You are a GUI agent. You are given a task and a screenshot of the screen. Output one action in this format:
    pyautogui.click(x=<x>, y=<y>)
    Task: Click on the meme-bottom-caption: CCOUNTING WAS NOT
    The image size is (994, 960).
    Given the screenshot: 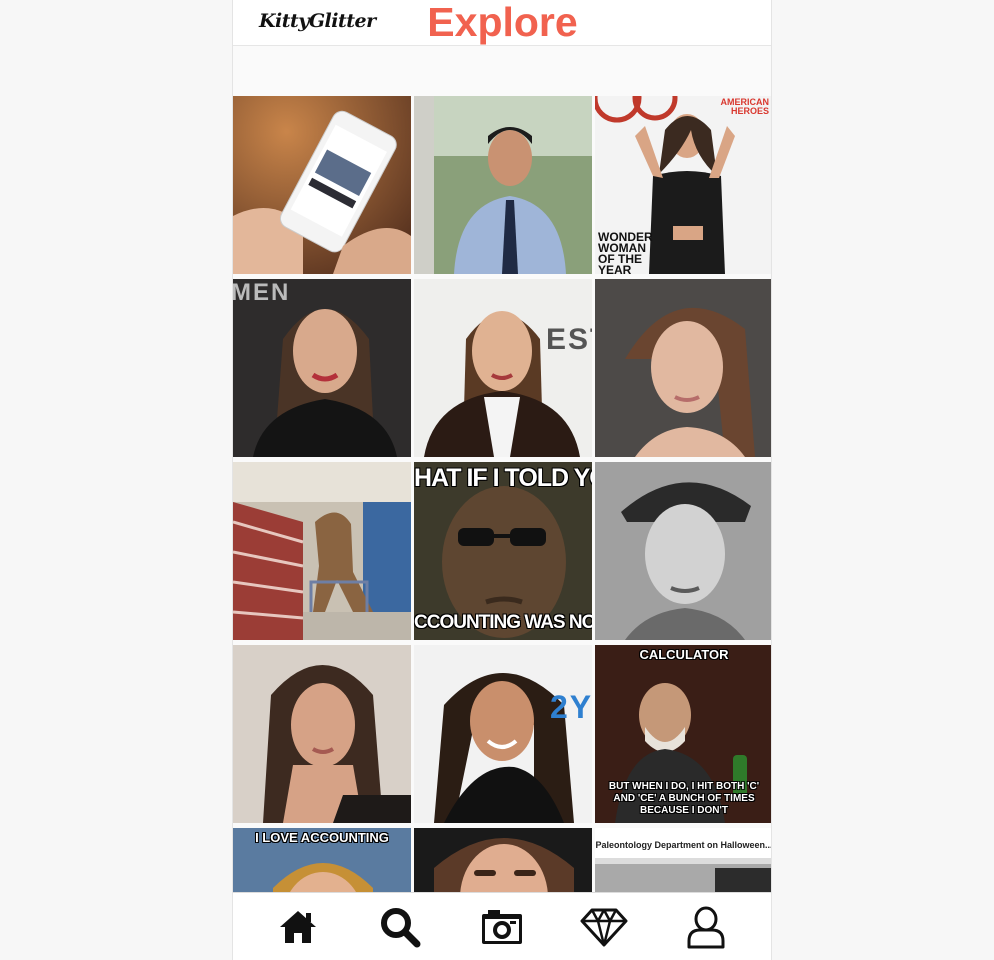 What is the action you would take?
    pyautogui.click(x=503, y=622)
    